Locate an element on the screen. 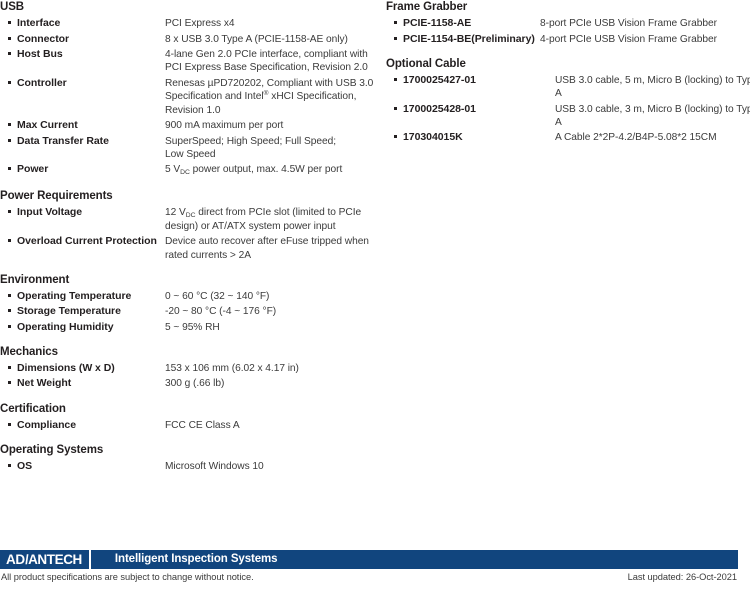  spec-row: OS Microsoft Windows 10 is located at coordinates (189, 465).